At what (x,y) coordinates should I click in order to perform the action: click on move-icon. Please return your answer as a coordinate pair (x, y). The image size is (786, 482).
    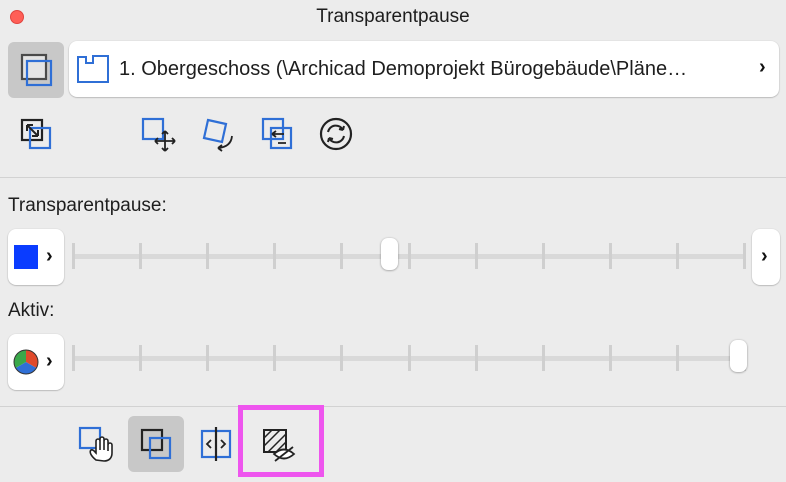
    Looking at the image, I should click on (158, 134).